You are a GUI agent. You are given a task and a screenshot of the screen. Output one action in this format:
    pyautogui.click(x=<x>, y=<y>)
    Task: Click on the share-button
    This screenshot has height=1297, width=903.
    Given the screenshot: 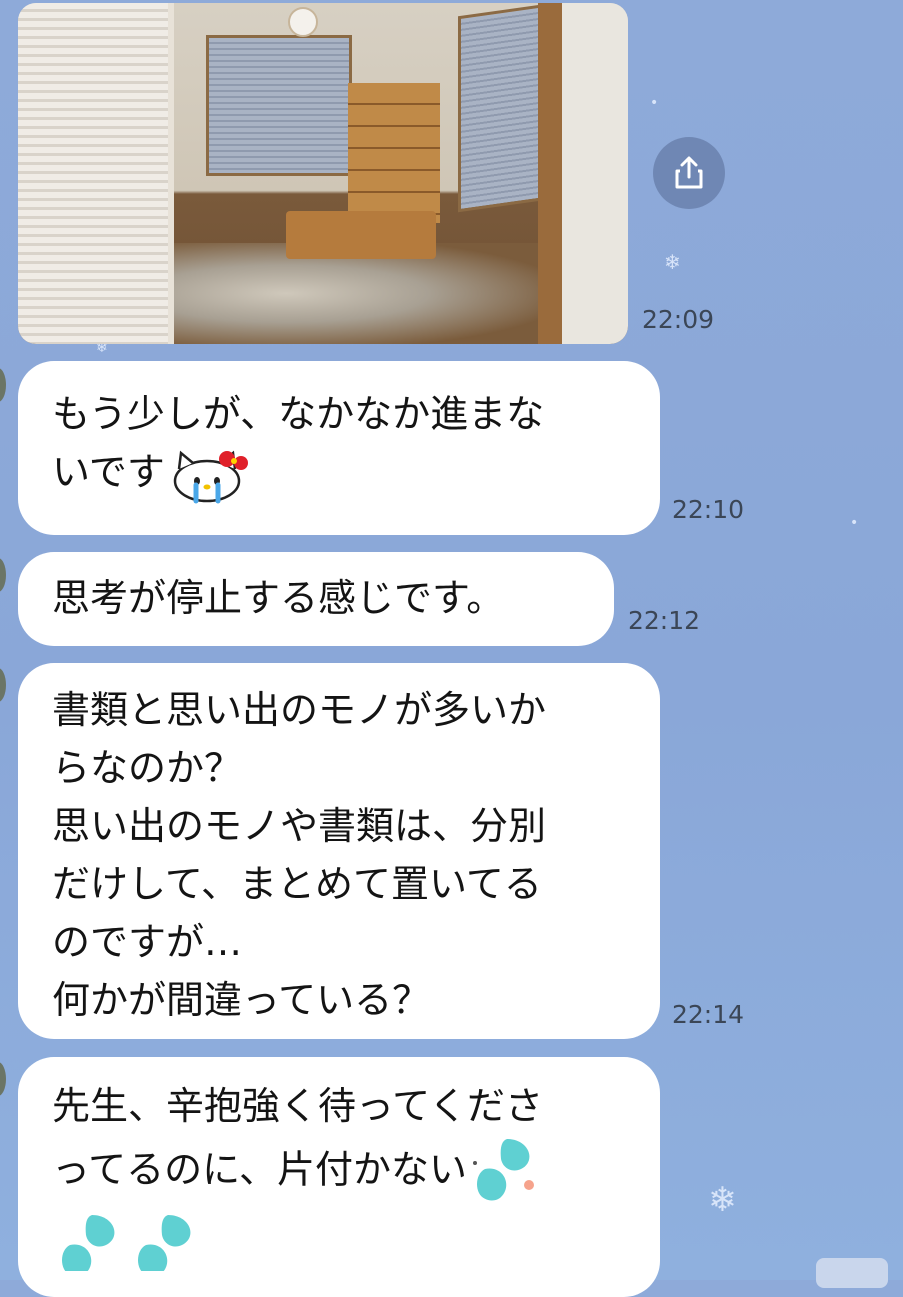 What is the action you would take?
    pyautogui.click(x=689, y=173)
    